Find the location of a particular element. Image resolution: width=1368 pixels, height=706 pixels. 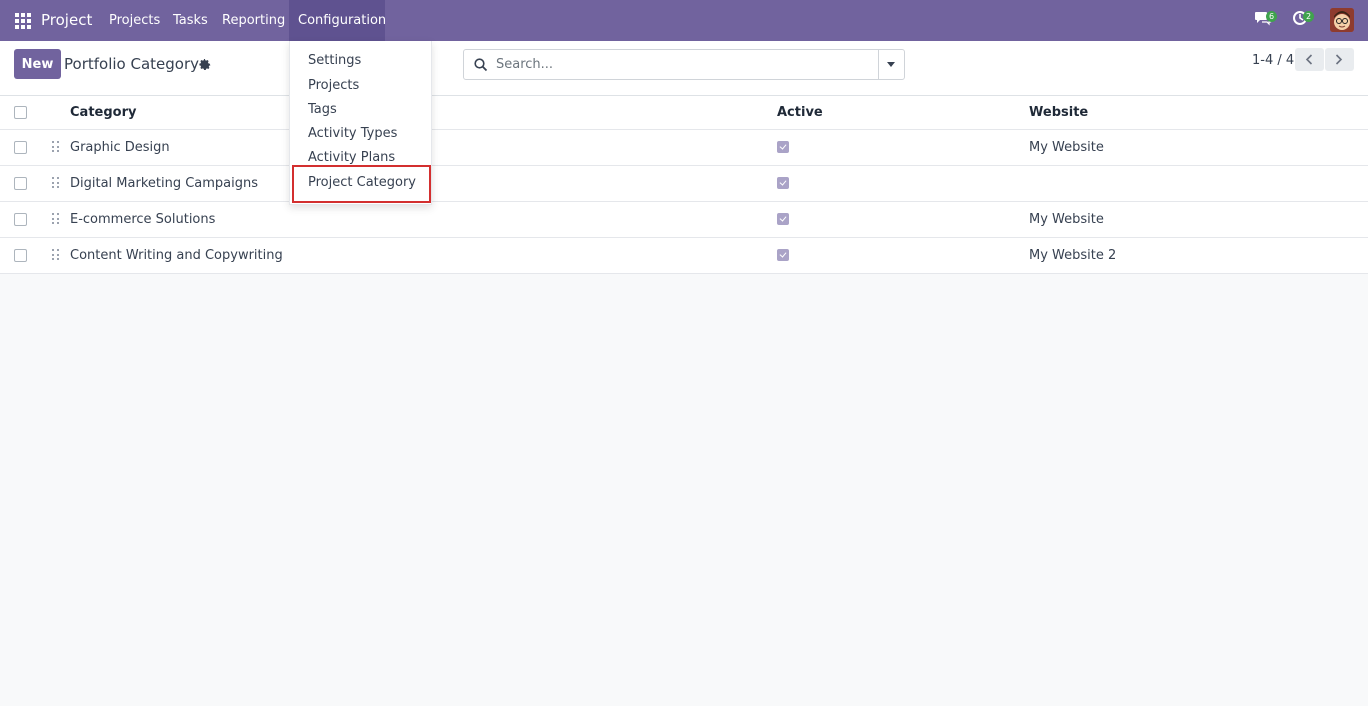

cell-category: Content Writing and Copywriting is located at coordinates (176, 255).